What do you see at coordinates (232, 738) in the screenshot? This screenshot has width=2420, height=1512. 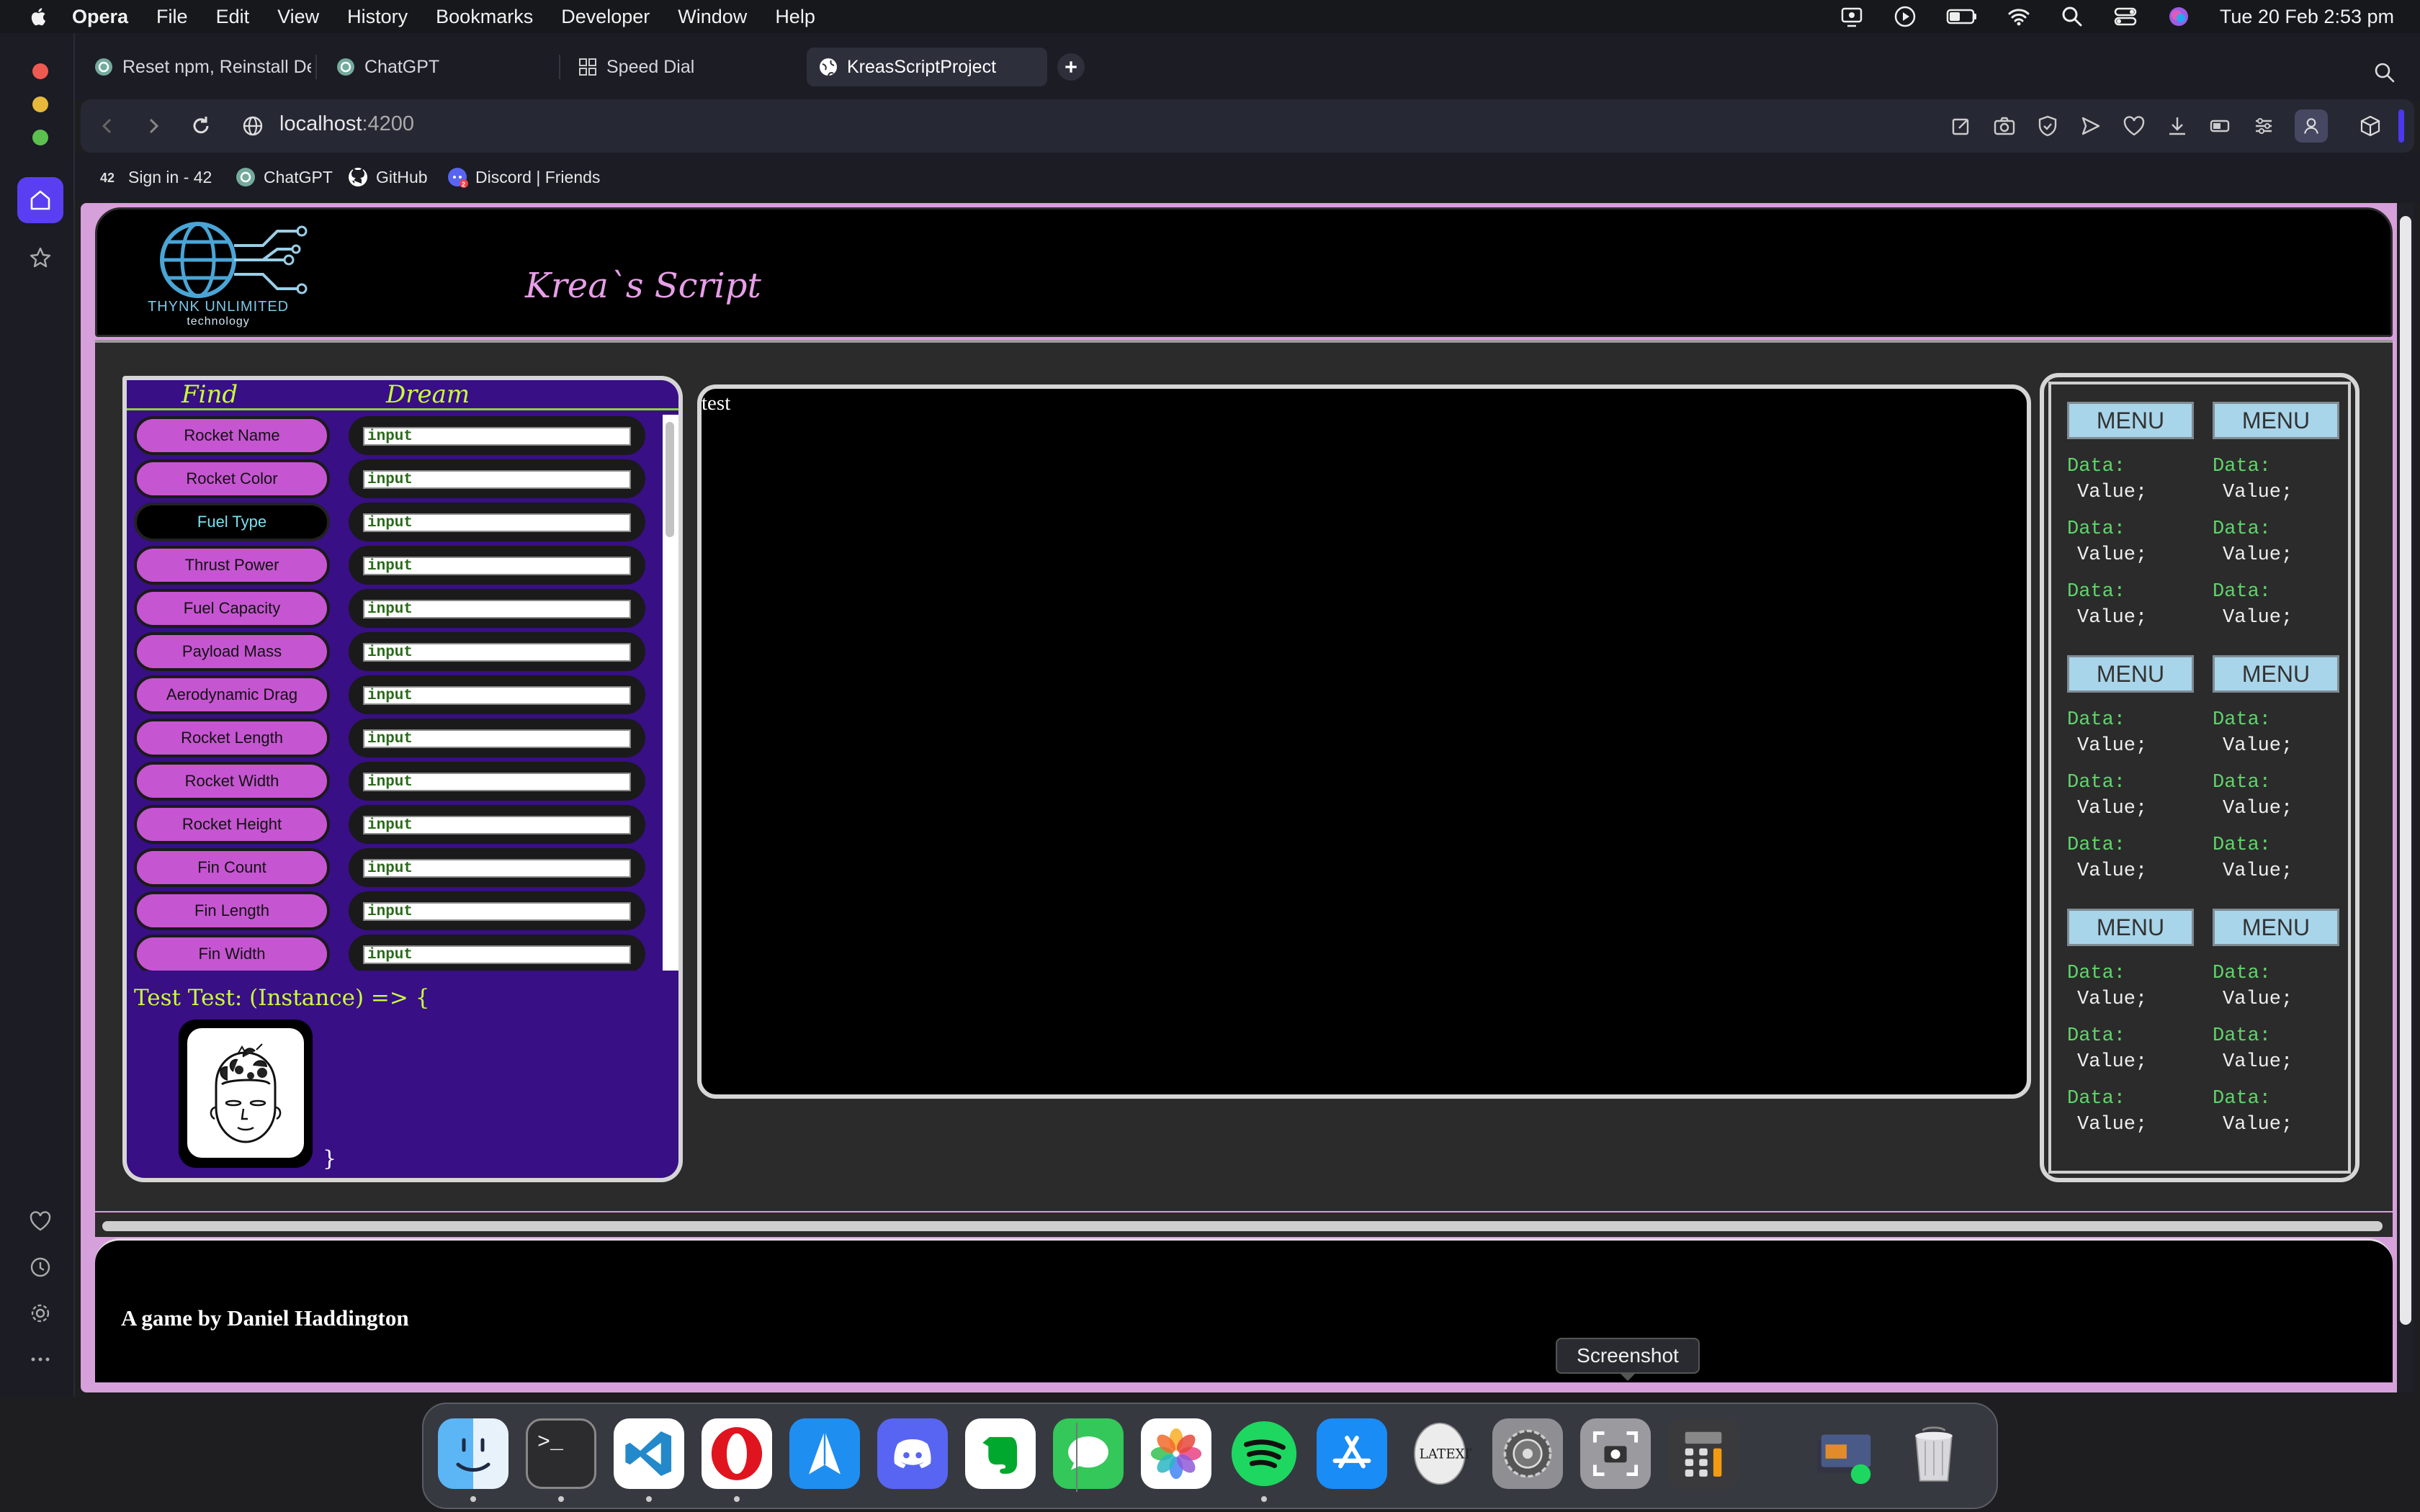 I see `find-attribute-button: Rocket Length` at bounding box center [232, 738].